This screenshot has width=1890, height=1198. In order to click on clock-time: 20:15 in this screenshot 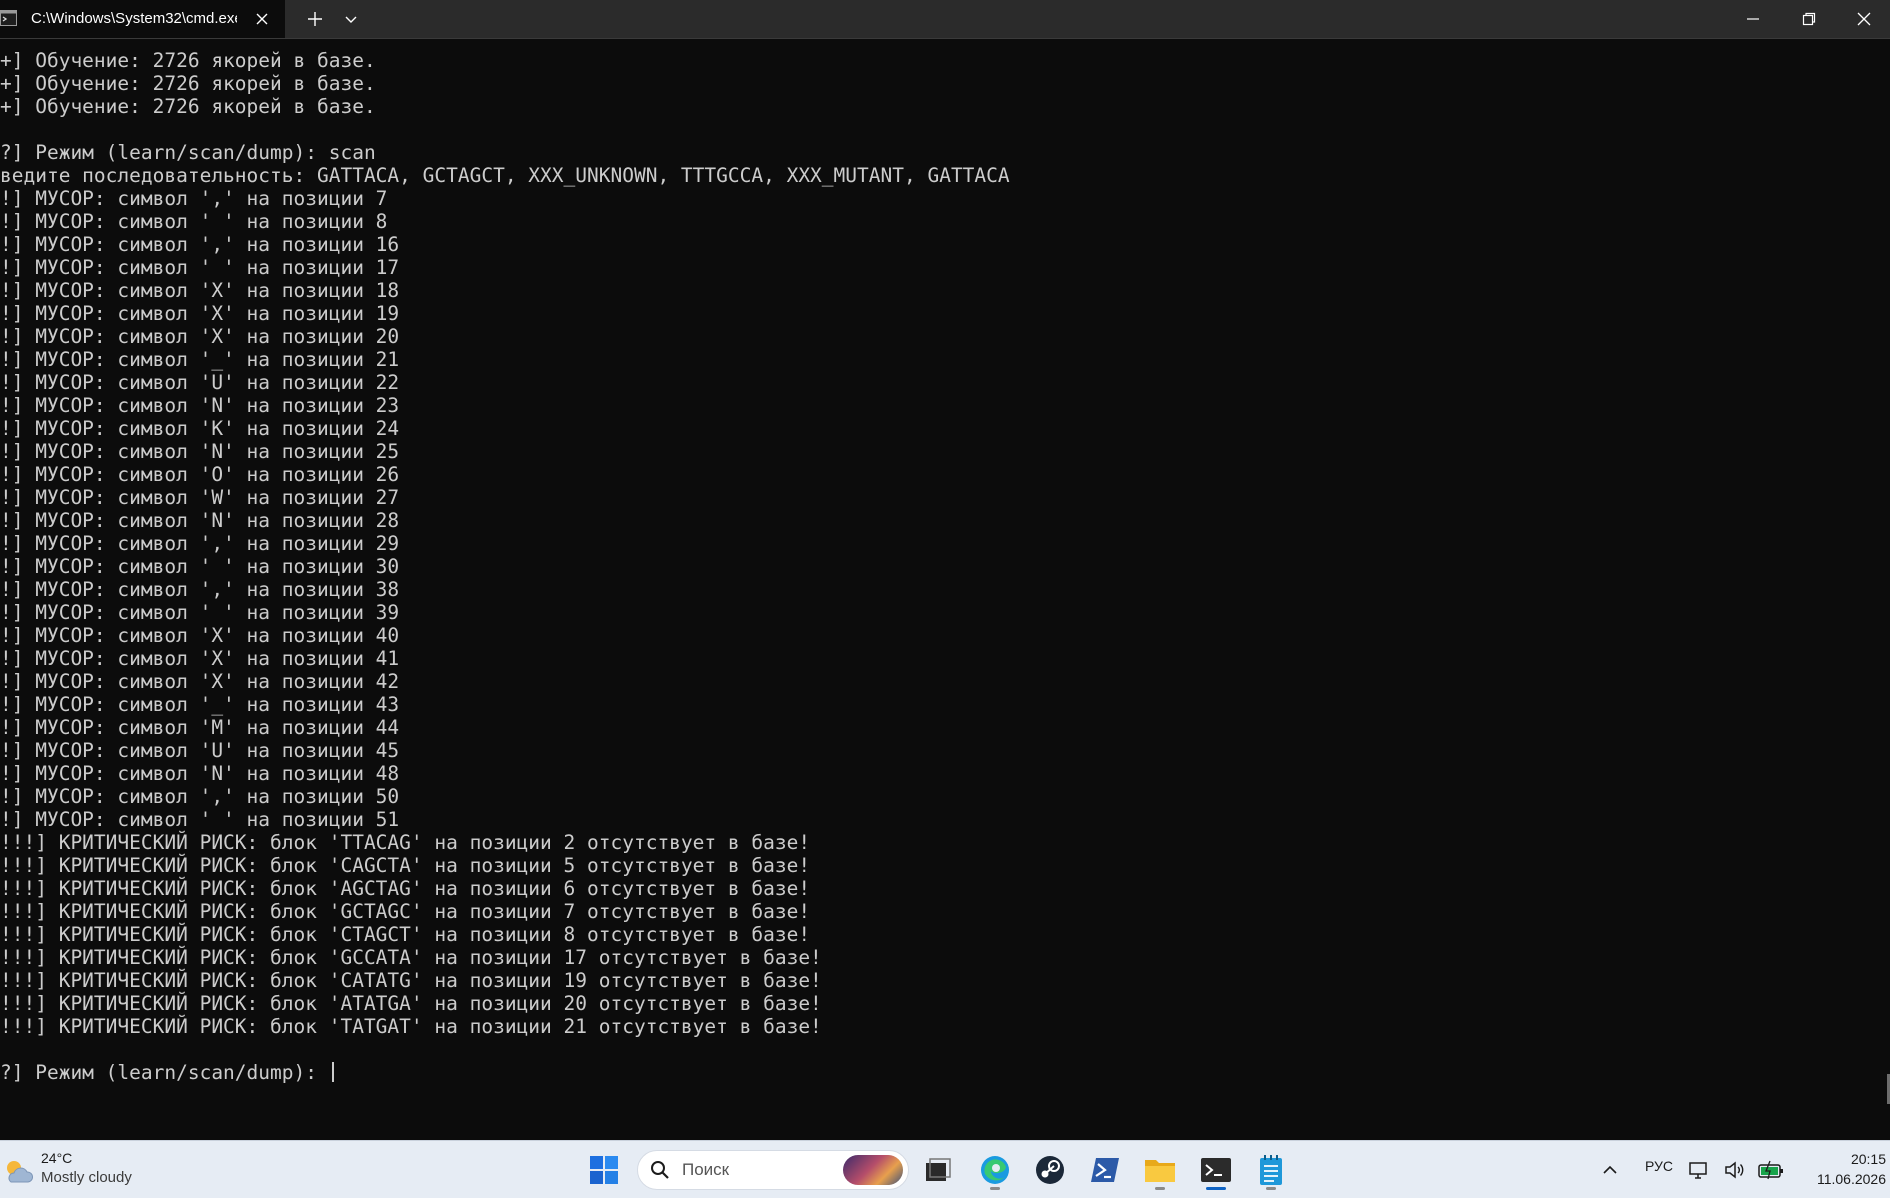, I will do `click(1868, 1159)`.